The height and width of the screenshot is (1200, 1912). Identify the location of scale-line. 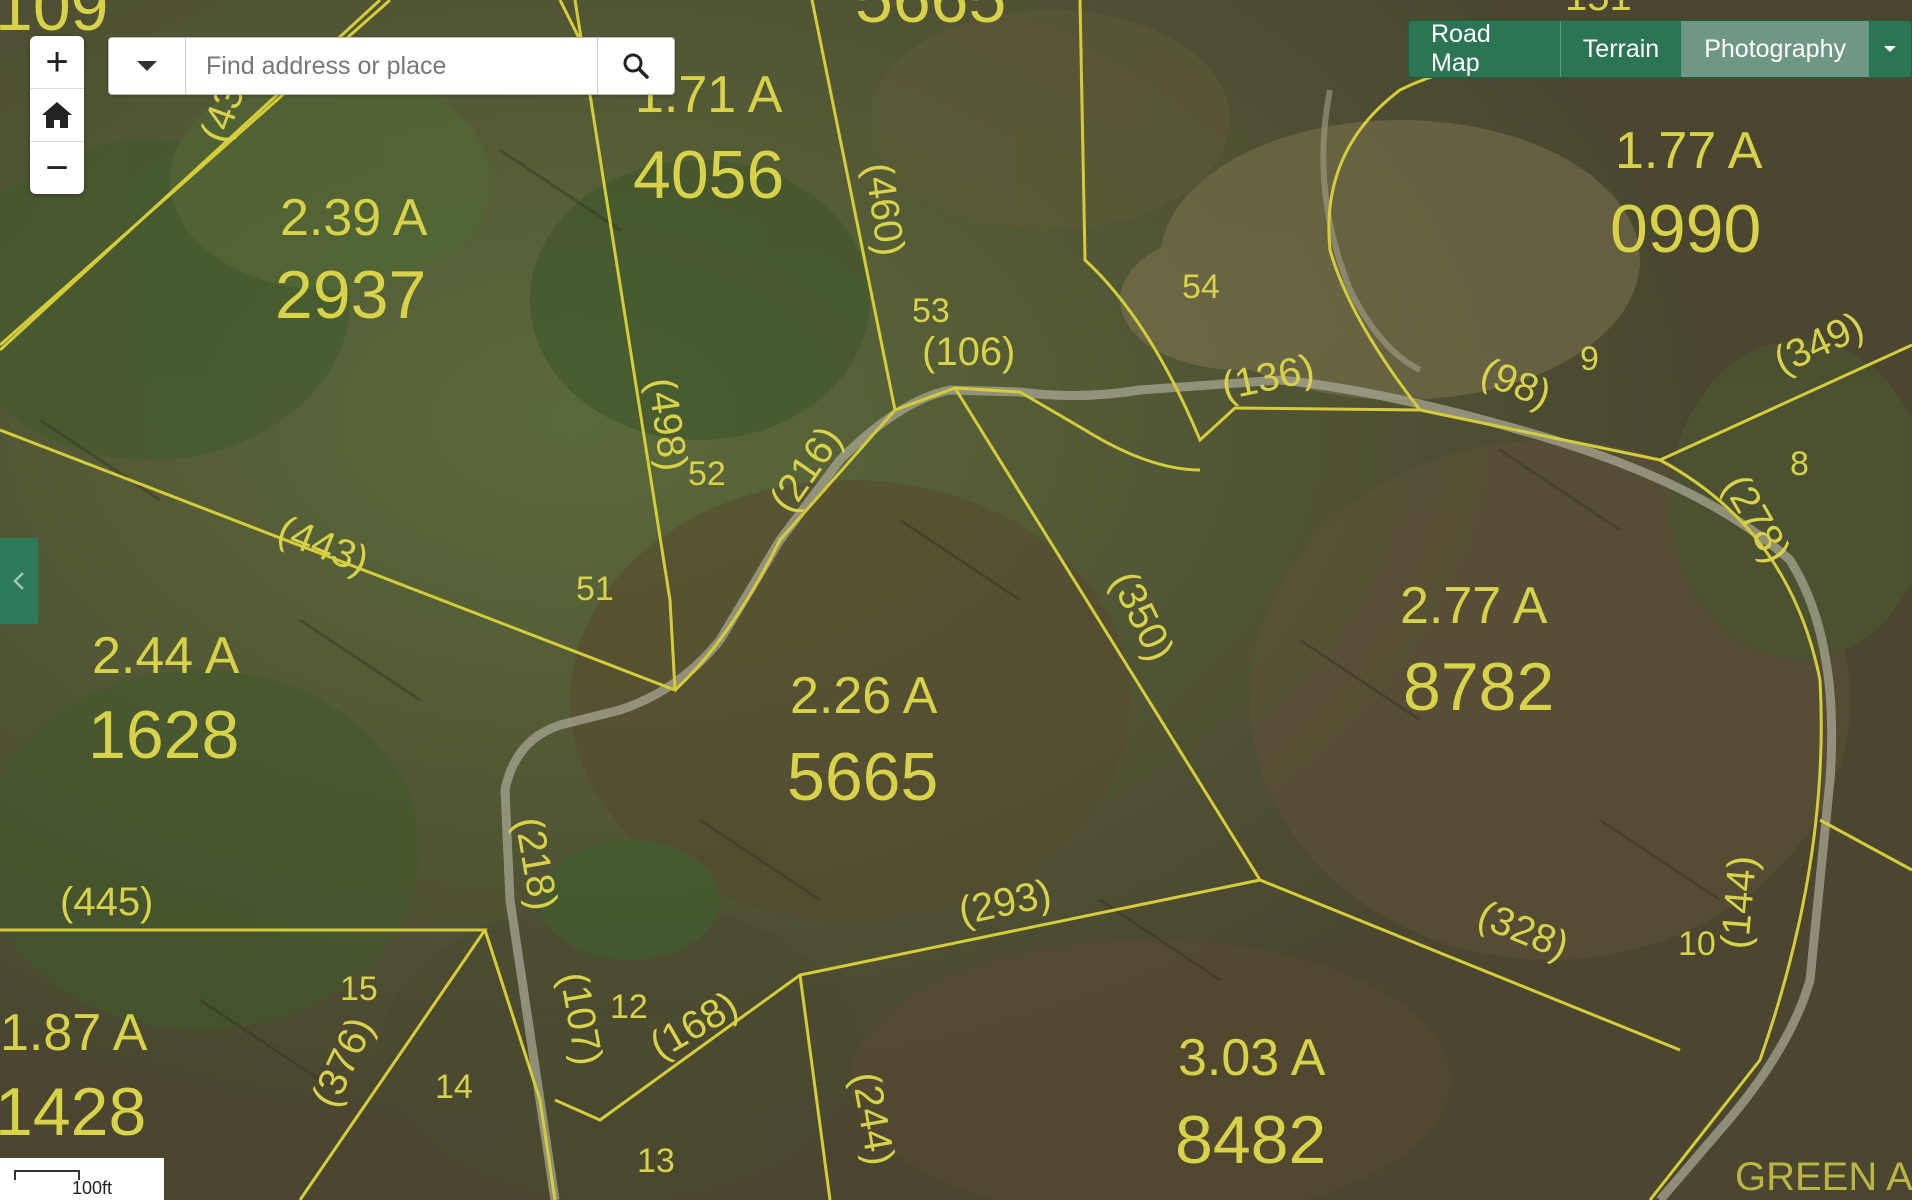
(47, 1175).